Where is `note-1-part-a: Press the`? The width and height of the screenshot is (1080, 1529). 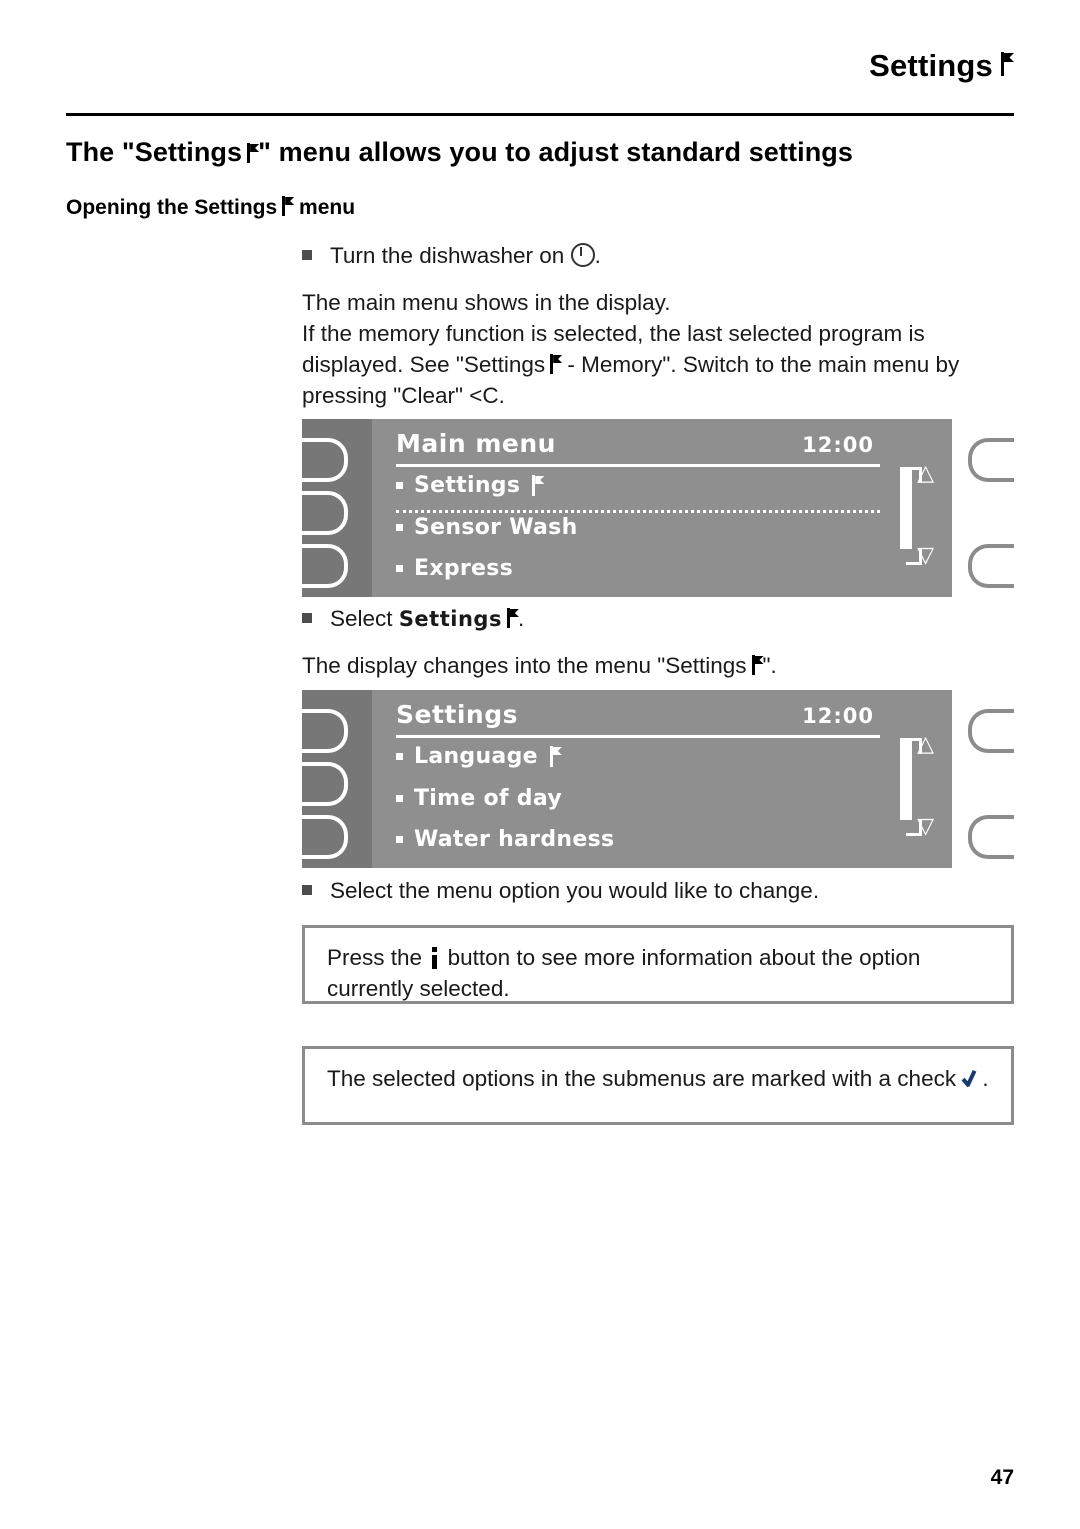
note-1-part-a: Press the is located at coordinates (375, 957).